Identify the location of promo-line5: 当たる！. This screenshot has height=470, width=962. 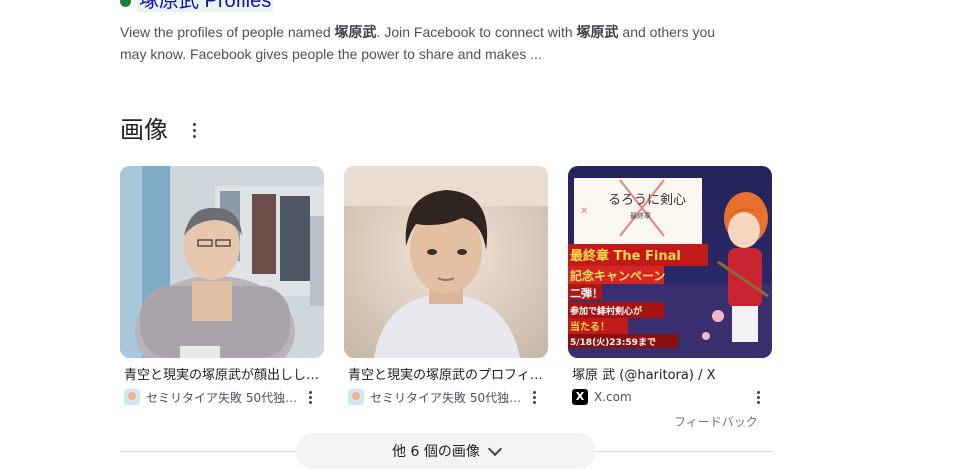
(590, 326).